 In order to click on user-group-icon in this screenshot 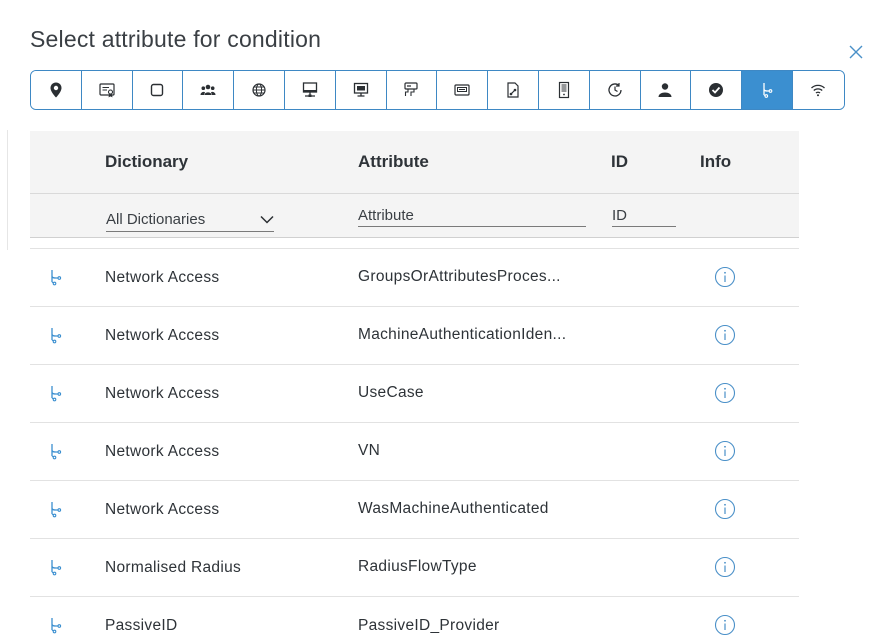, I will do `click(208, 89)`.